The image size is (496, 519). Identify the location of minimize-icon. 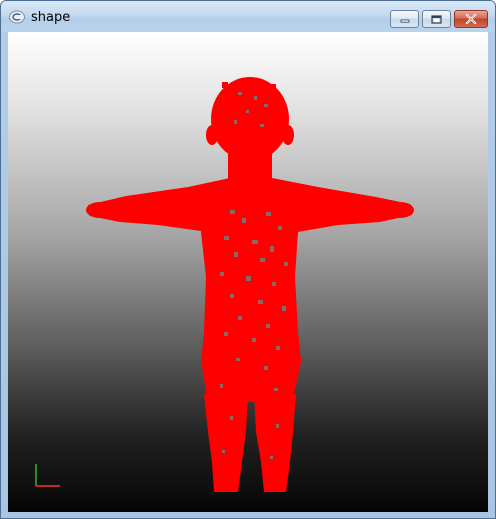
(404, 21).